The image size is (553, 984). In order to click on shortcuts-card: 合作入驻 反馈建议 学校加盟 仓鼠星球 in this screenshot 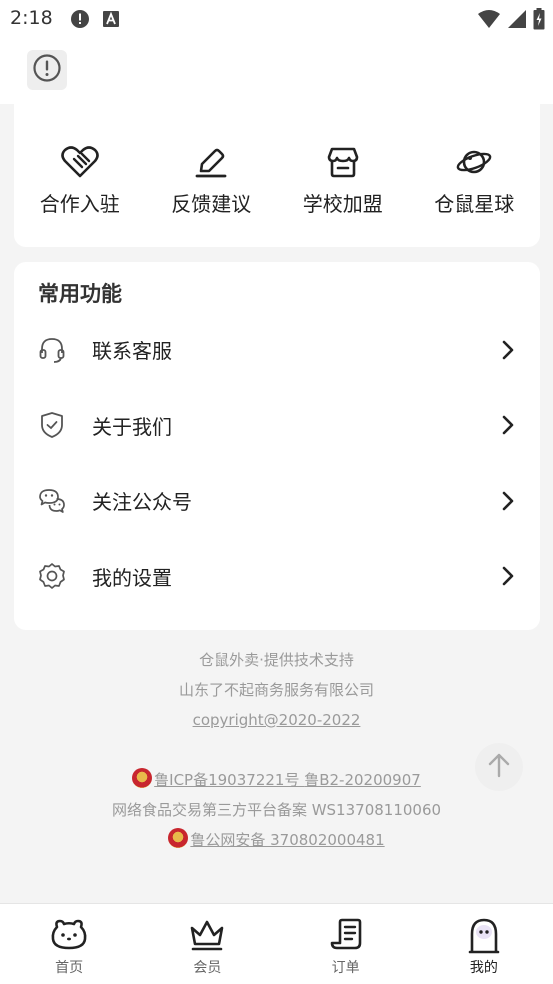, I will do `click(277, 171)`.